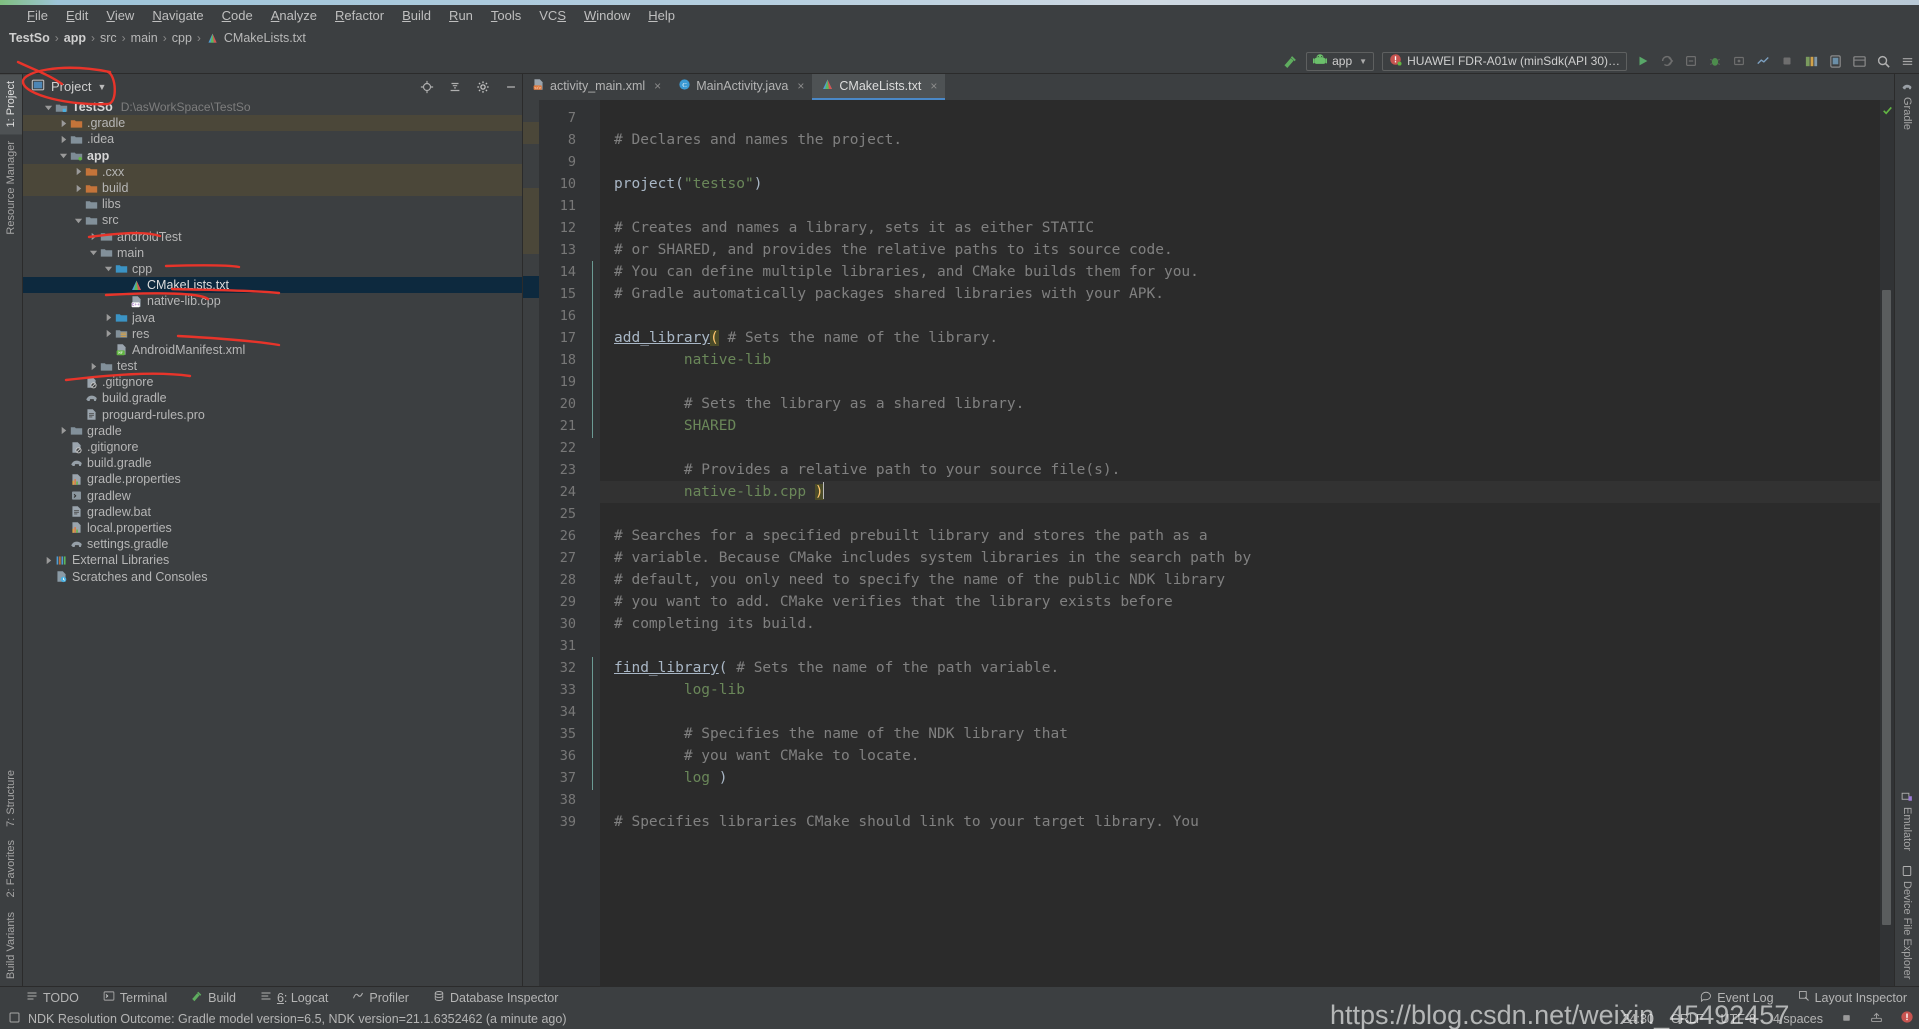 The image size is (1919, 1029). Describe the element at coordinates (272, 188) in the screenshot. I see `tree-item-build: build` at that location.